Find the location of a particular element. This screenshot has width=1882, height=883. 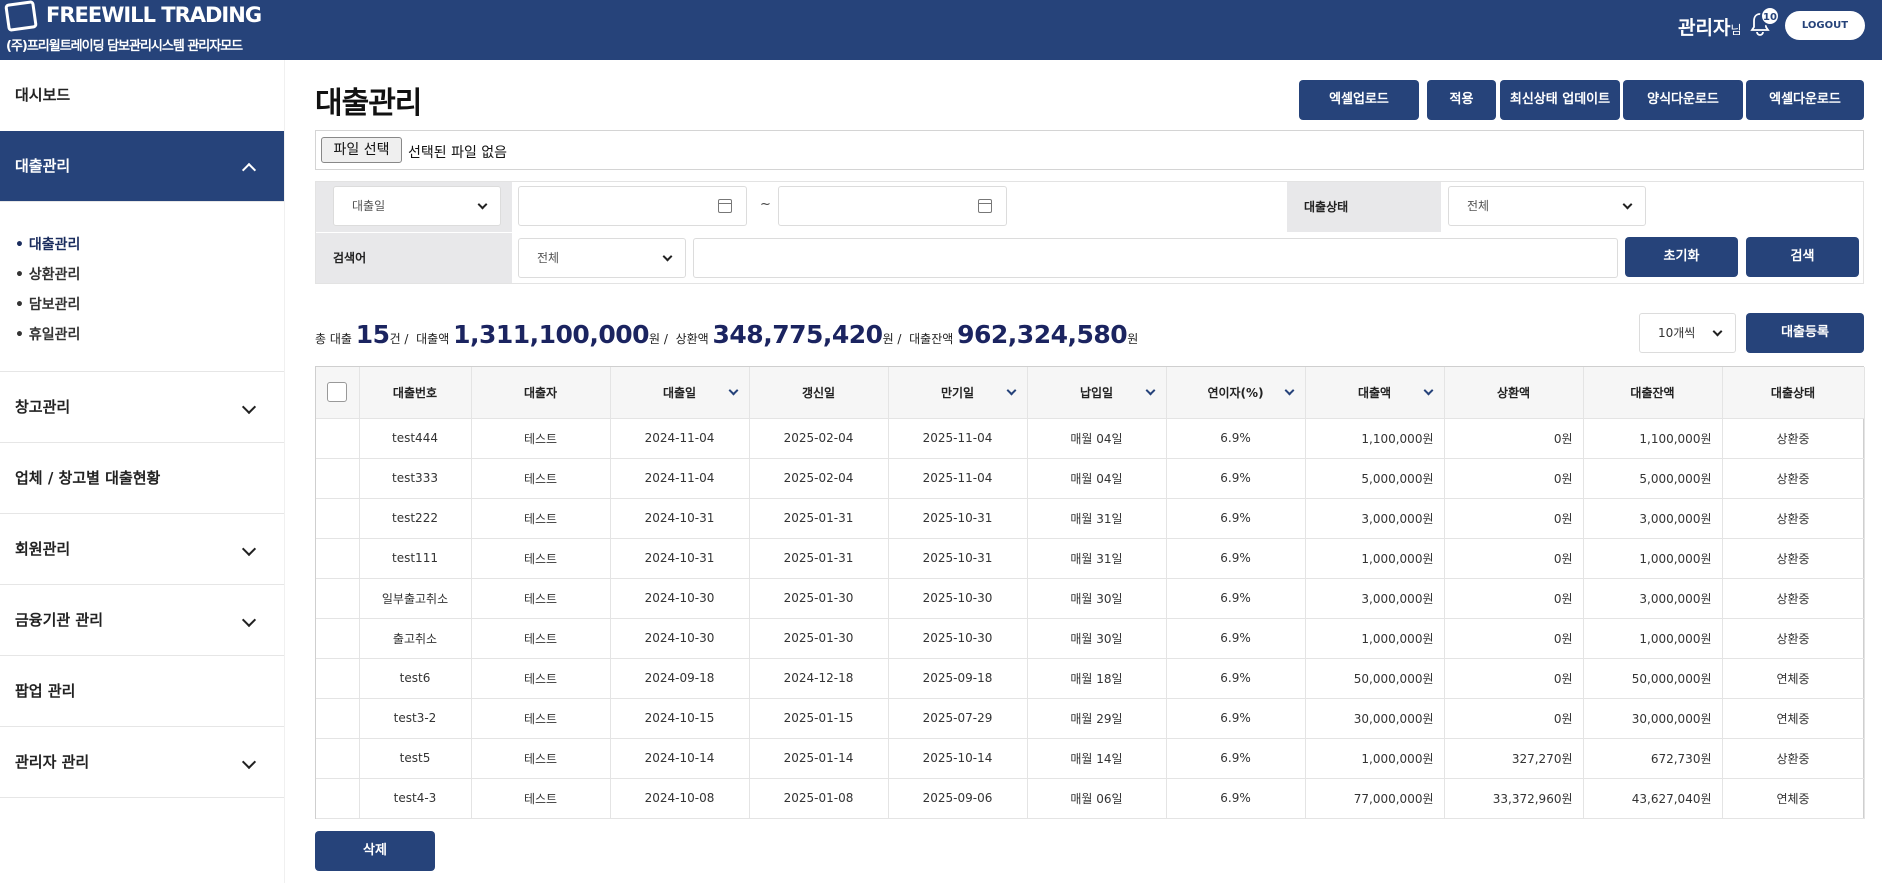

column-header: 대출잔액 is located at coordinates (1653, 393).